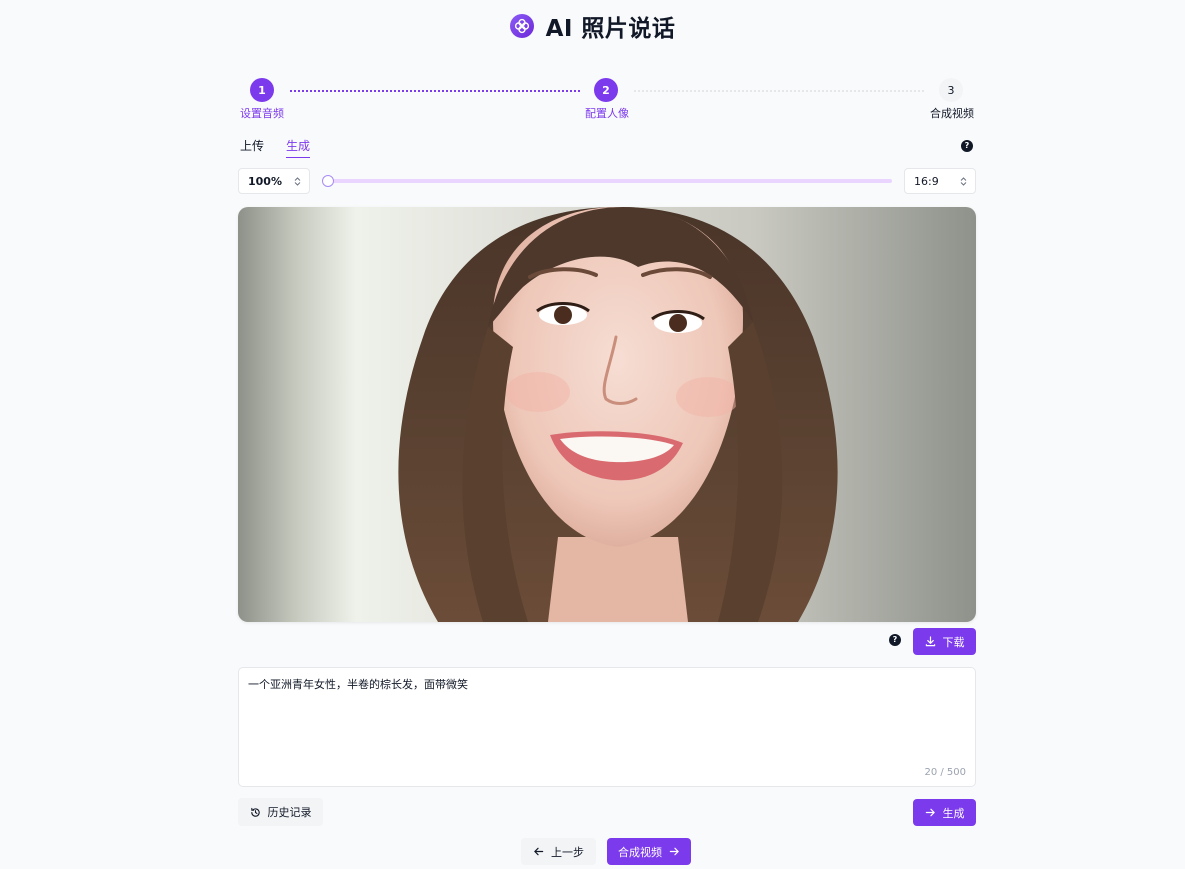 This screenshot has width=1185, height=869. Describe the element at coordinates (940, 181) in the screenshot. I see `aspect-ratio-select: 16:9` at that location.